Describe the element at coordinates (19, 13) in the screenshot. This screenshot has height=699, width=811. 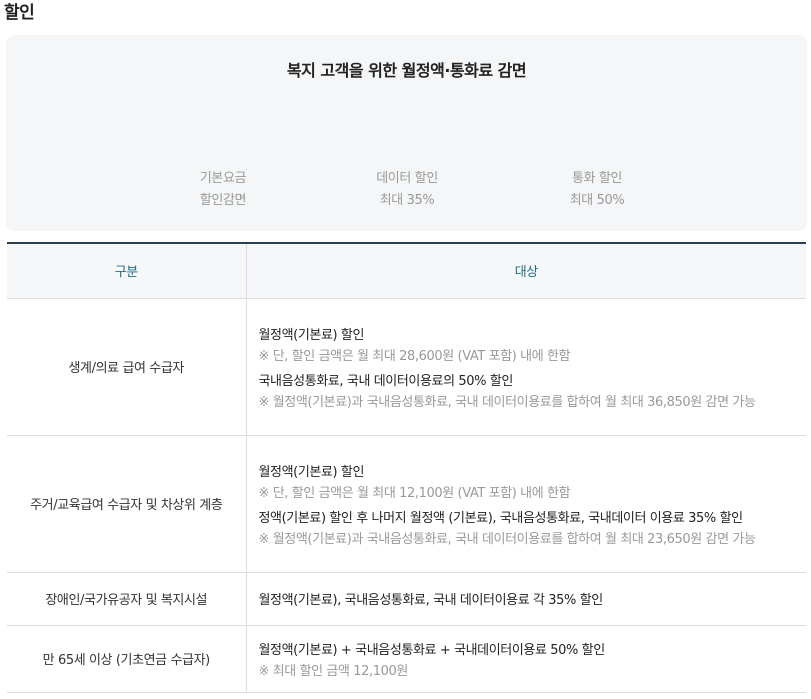
I see `page-title: 할인` at that location.